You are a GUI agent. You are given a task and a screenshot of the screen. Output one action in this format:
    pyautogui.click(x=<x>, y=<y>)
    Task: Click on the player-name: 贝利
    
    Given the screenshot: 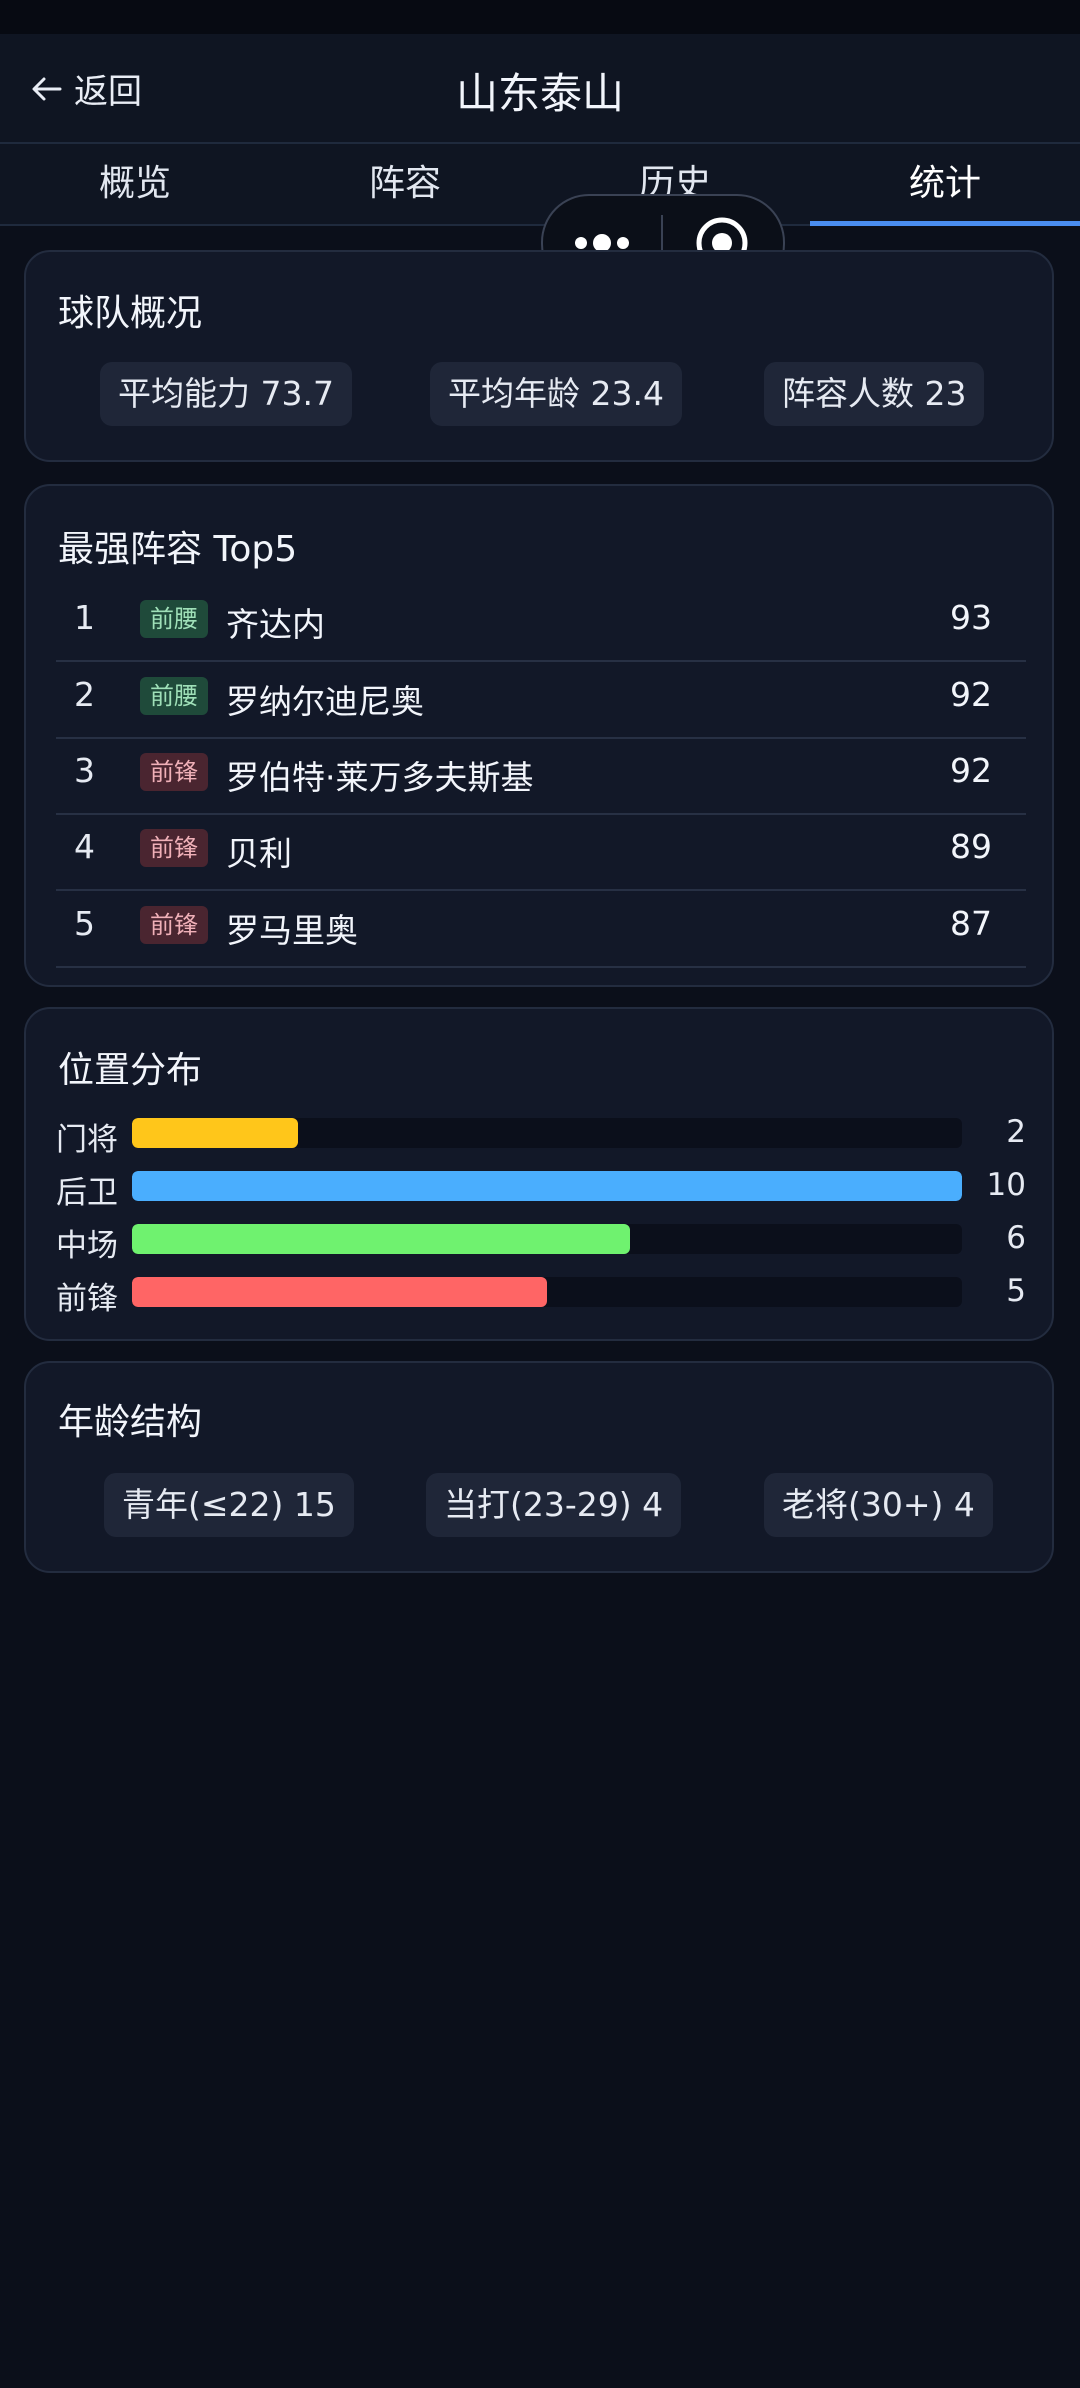 What is the action you would take?
    pyautogui.click(x=259, y=853)
    